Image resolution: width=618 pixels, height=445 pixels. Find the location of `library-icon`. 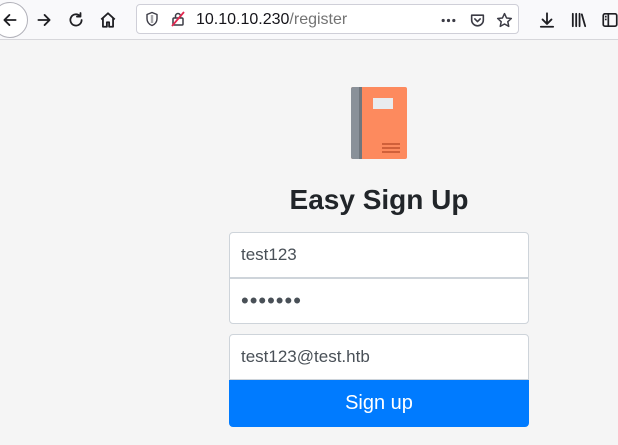

library-icon is located at coordinates (579, 20).